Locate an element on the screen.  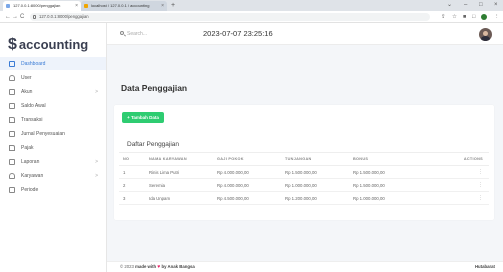
sidebar-item-label: Laporan is located at coordinates (30, 161).